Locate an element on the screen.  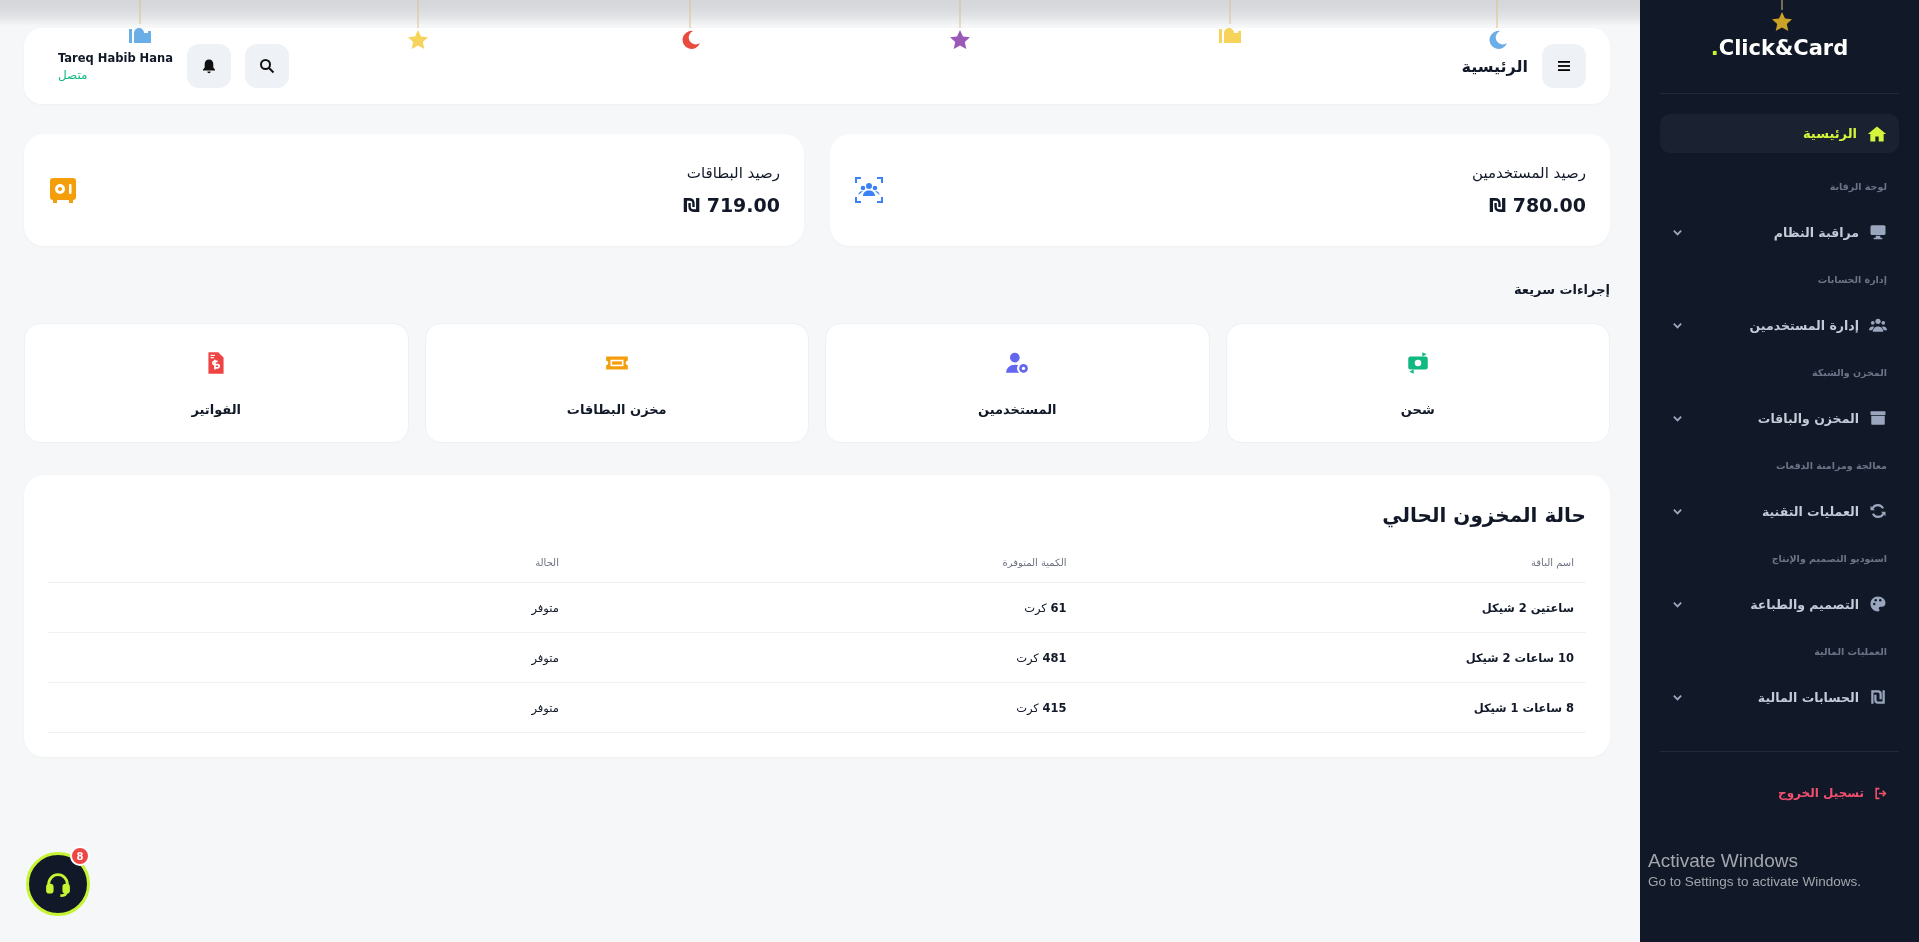
sidebar-item: الحسابات المالية is located at coordinates (1779, 697).